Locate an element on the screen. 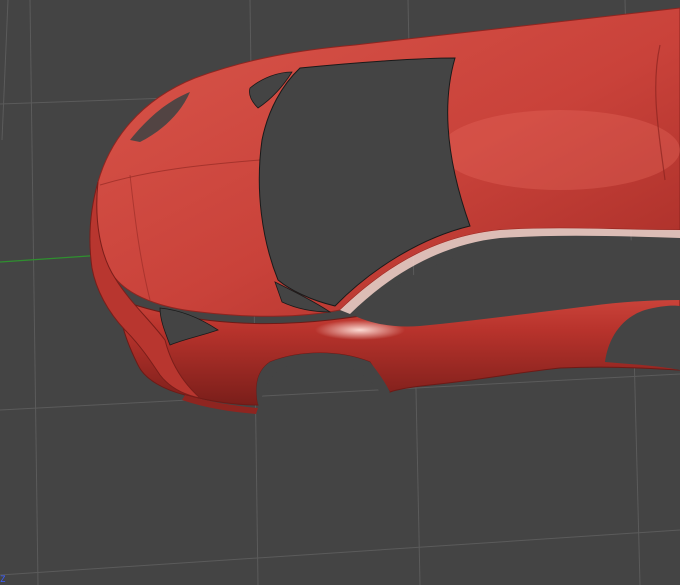 The width and height of the screenshot is (680, 585). axis-gizmo-label: Z is located at coordinates (3, 580).